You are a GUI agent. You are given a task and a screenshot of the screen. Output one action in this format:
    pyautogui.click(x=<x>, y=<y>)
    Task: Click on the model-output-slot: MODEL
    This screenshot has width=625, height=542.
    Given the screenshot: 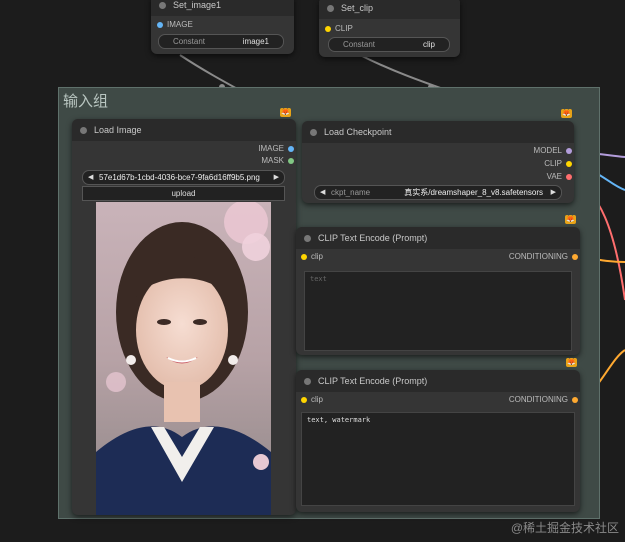 What is the action you would take?
    pyautogui.click(x=554, y=151)
    